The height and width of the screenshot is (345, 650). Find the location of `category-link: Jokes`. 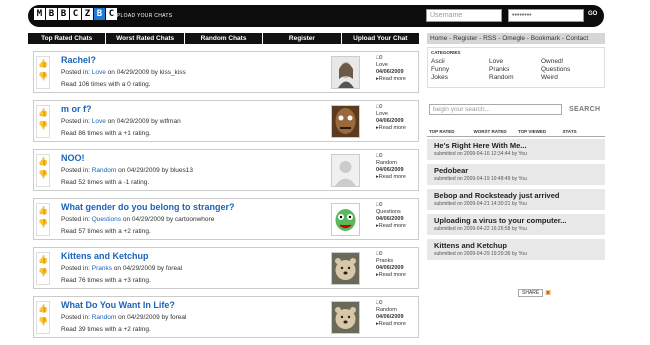

category-link: Jokes is located at coordinates (460, 78).